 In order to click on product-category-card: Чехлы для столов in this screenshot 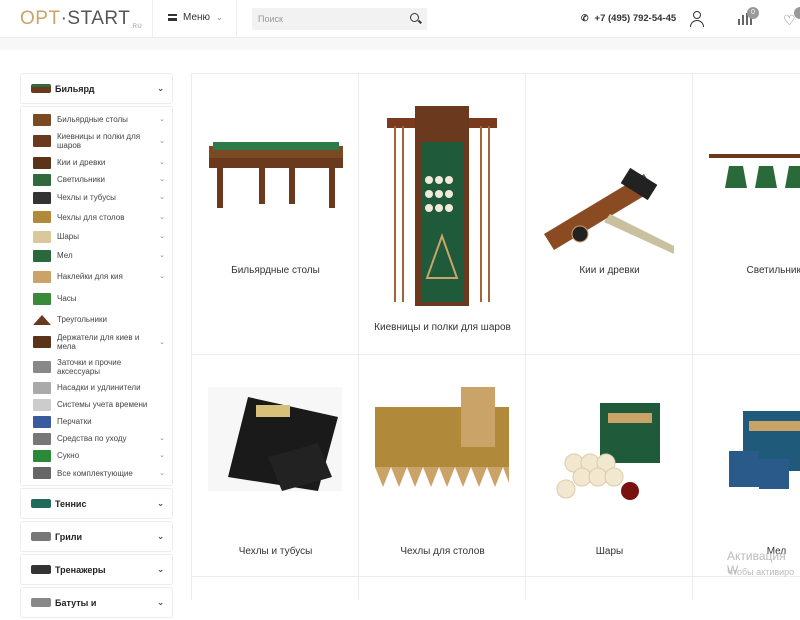, I will do `click(441, 477)`.